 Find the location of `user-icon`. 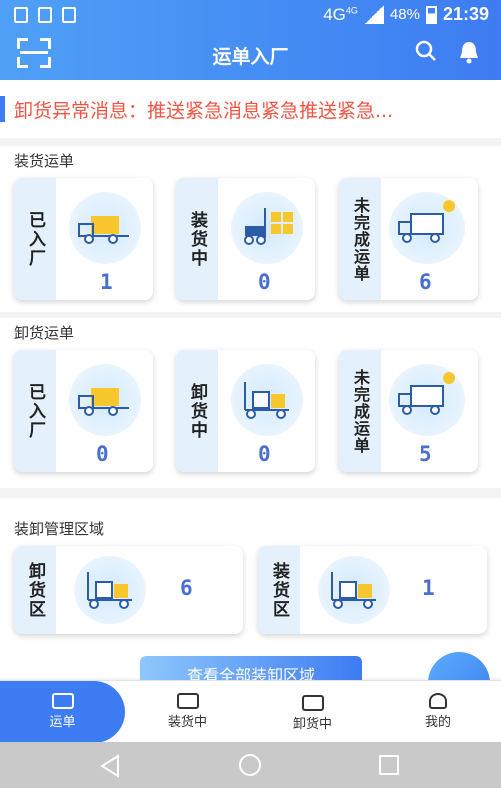

user-icon is located at coordinates (438, 701).